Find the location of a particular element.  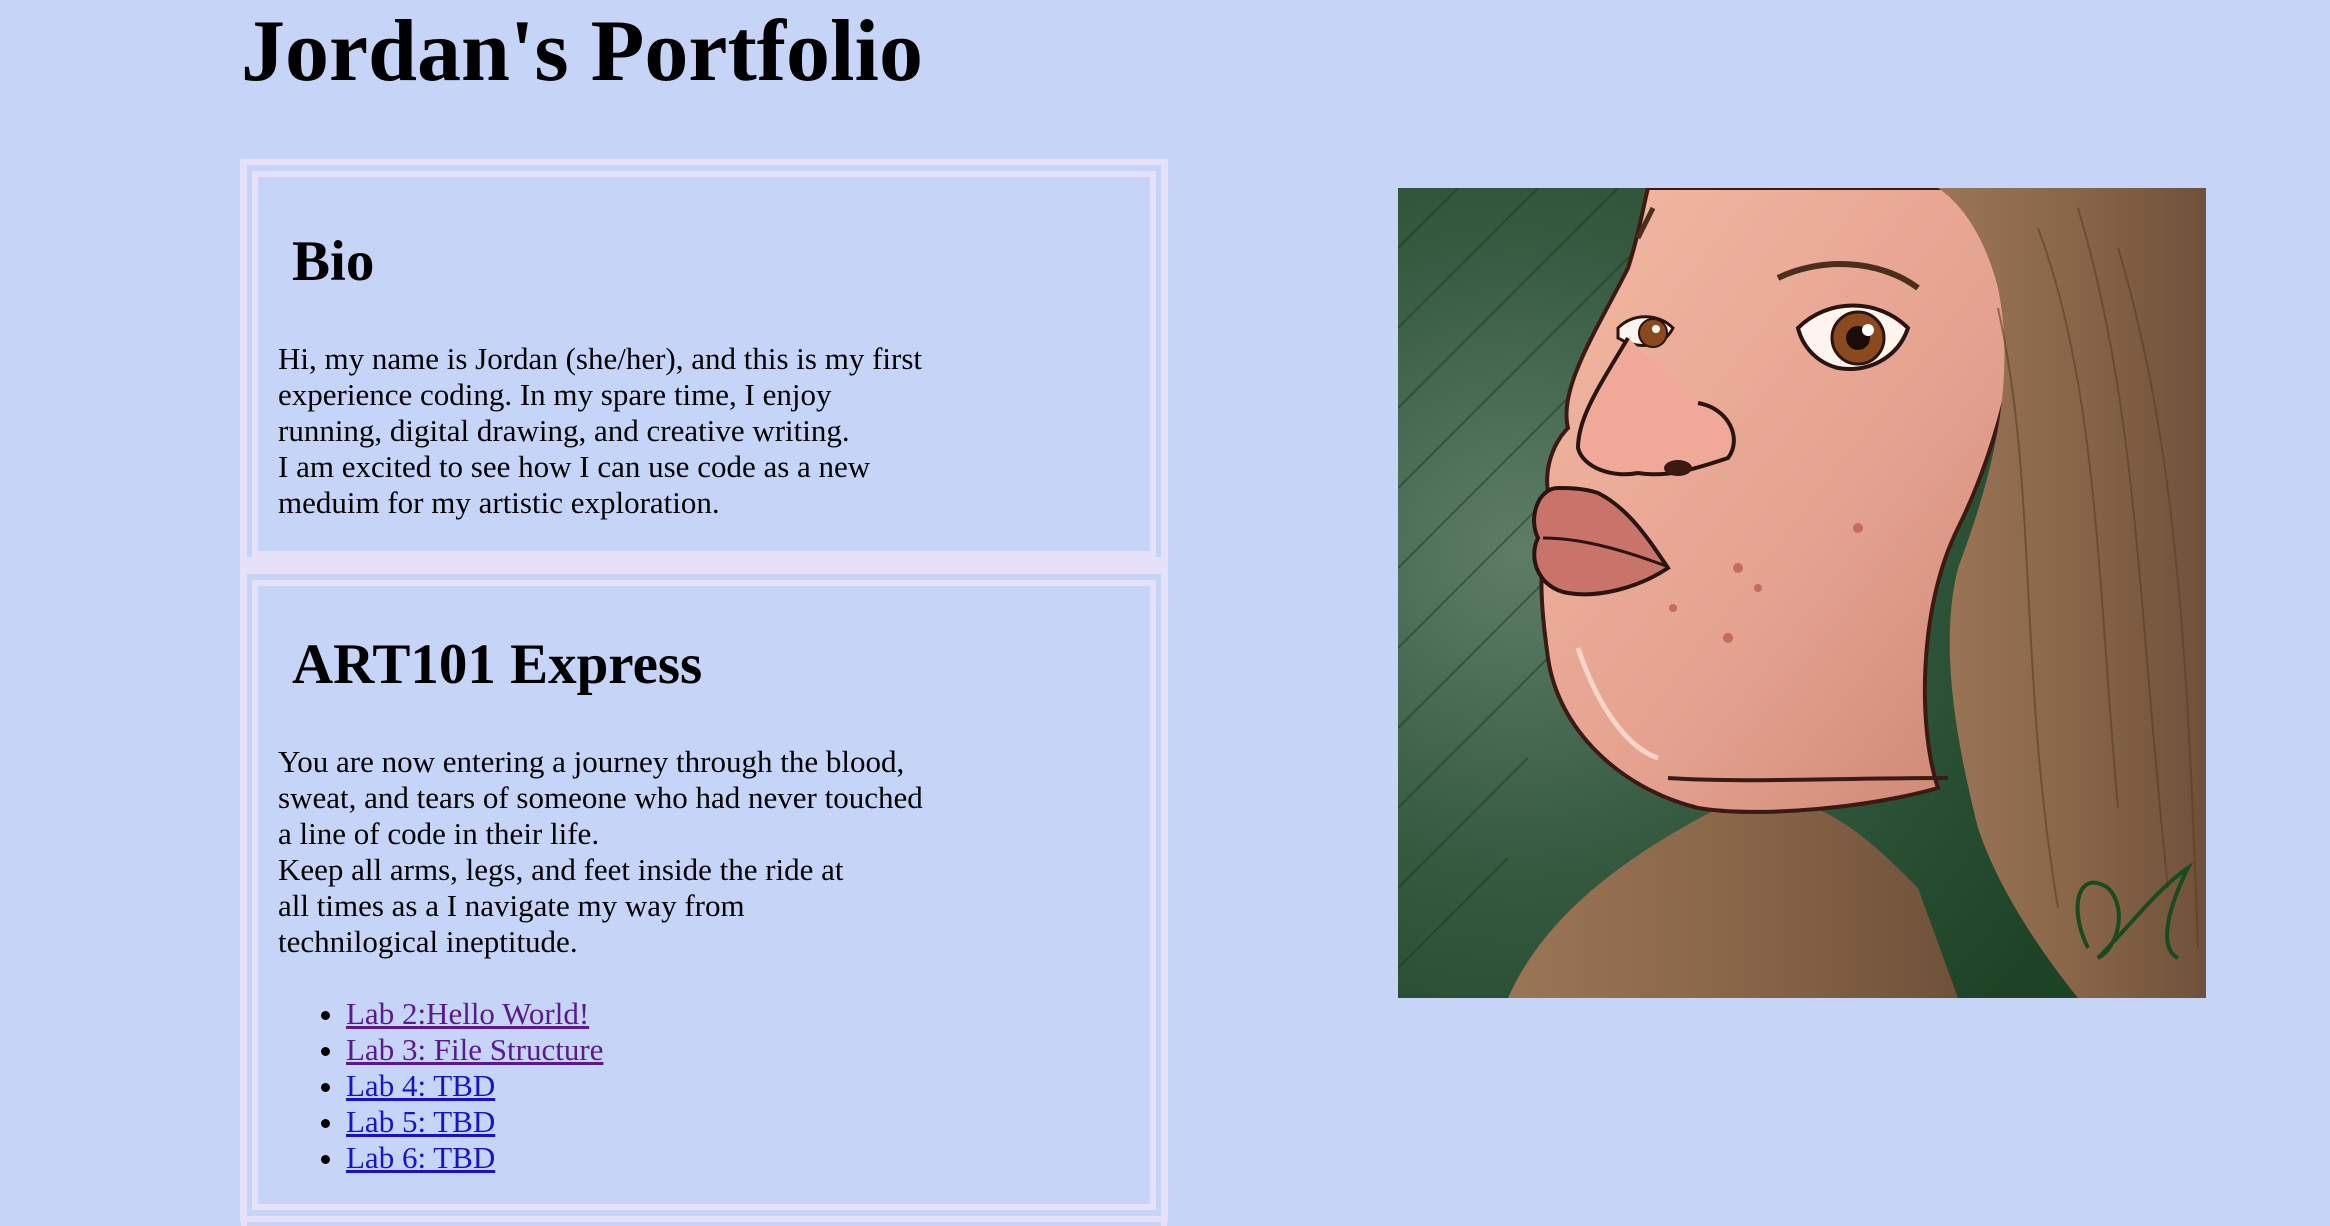

list-item: Lab 6: TBD is located at coordinates (474, 1158).